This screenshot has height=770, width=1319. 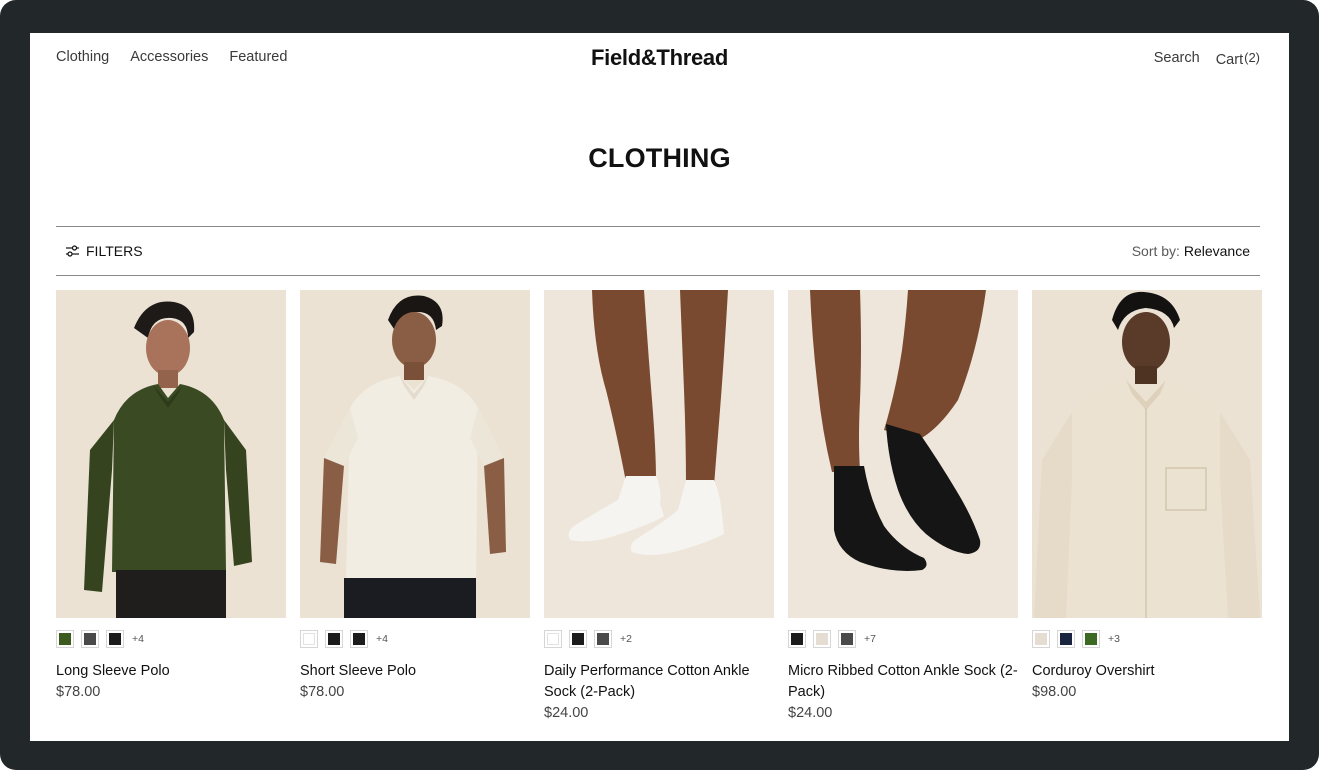 What do you see at coordinates (1054, 692) in the screenshot?
I see `product-price: $98.00` at bounding box center [1054, 692].